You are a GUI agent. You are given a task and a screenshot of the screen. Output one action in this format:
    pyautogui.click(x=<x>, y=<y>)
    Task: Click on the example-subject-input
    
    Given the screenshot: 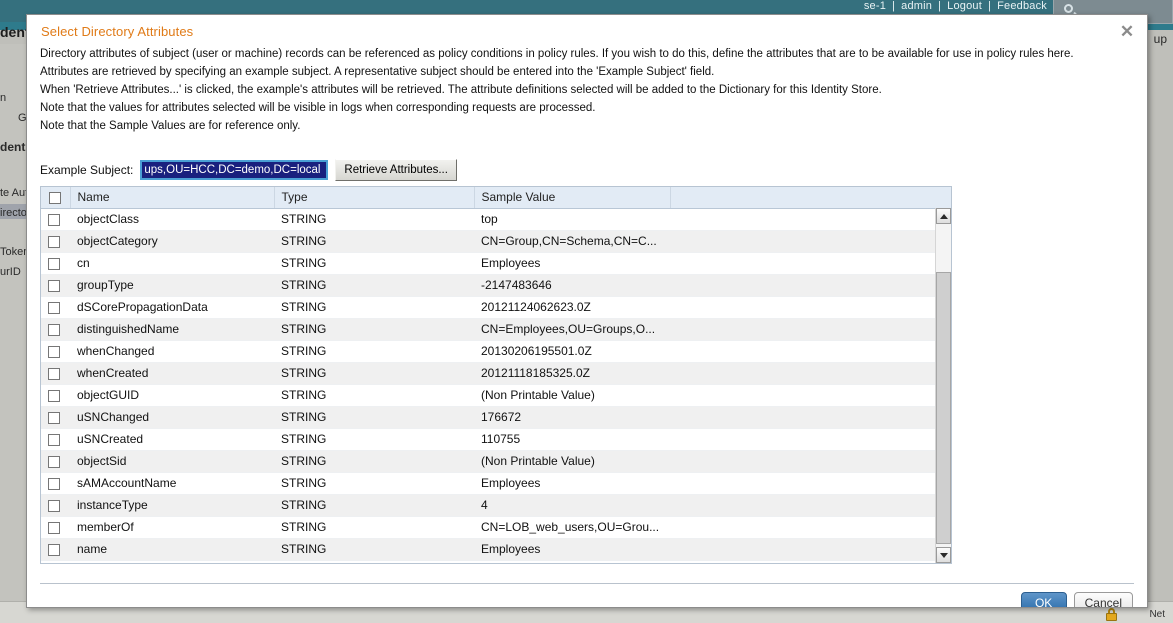 What is the action you would take?
    pyautogui.click(x=234, y=170)
    